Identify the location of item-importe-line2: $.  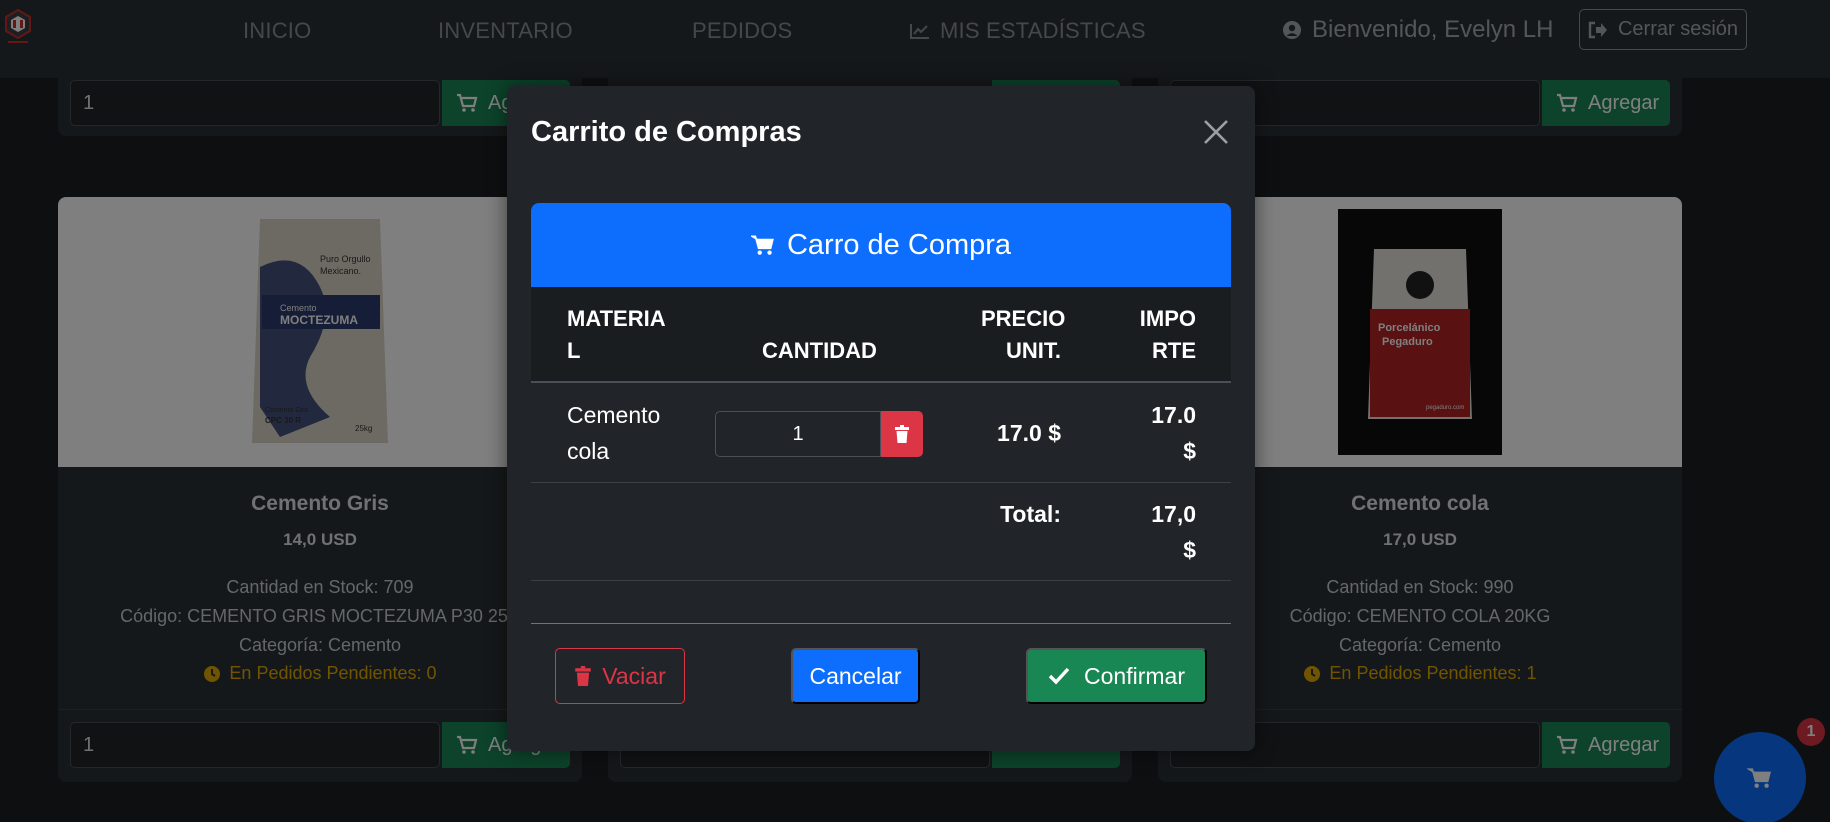
(1189, 451).